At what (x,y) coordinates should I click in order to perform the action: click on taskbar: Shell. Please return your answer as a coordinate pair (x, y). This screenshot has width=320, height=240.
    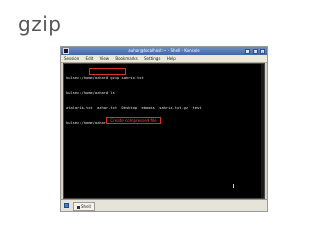
    Looking at the image, I should click on (164, 205).